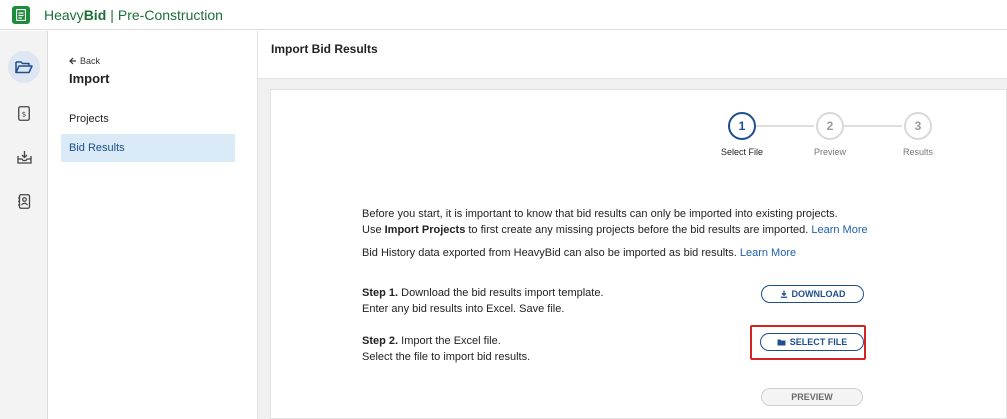 The image size is (1007, 419). What do you see at coordinates (24, 67) in the screenshot?
I see `folder-open-icon` at bounding box center [24, 67].